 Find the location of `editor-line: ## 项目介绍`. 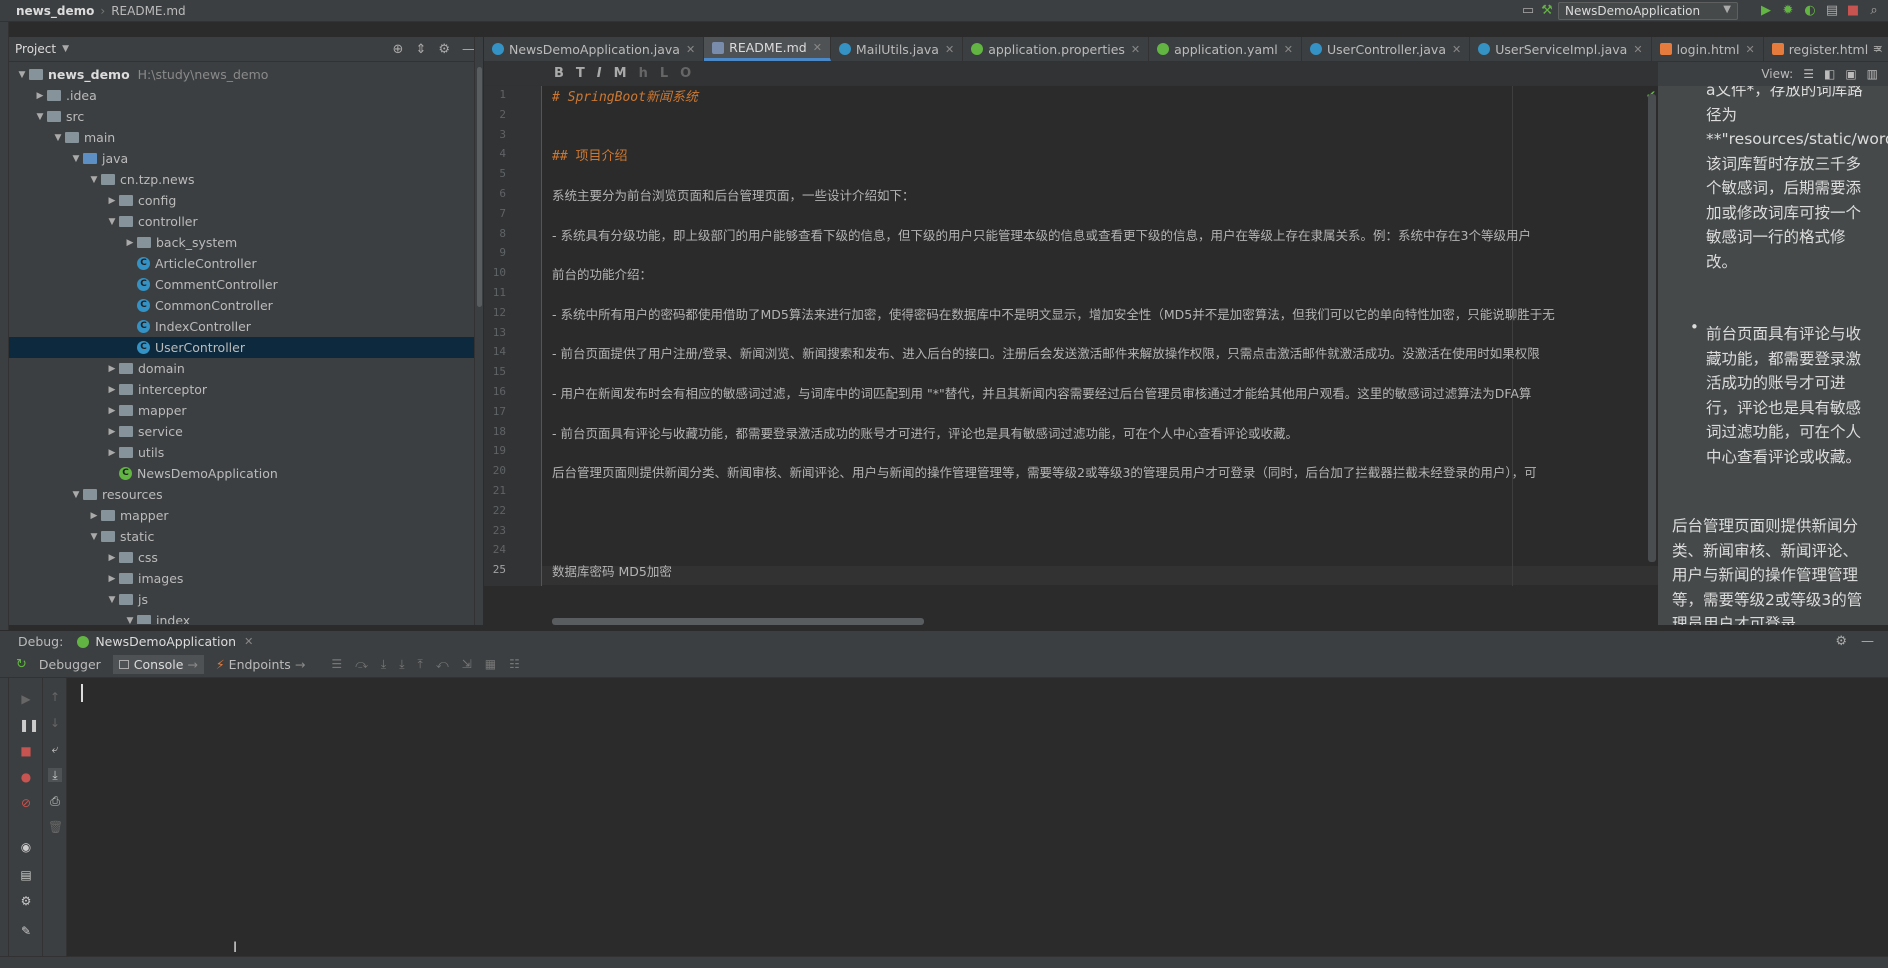

editor-line: ## 项目介绍 is located at coordinates (589, 154).